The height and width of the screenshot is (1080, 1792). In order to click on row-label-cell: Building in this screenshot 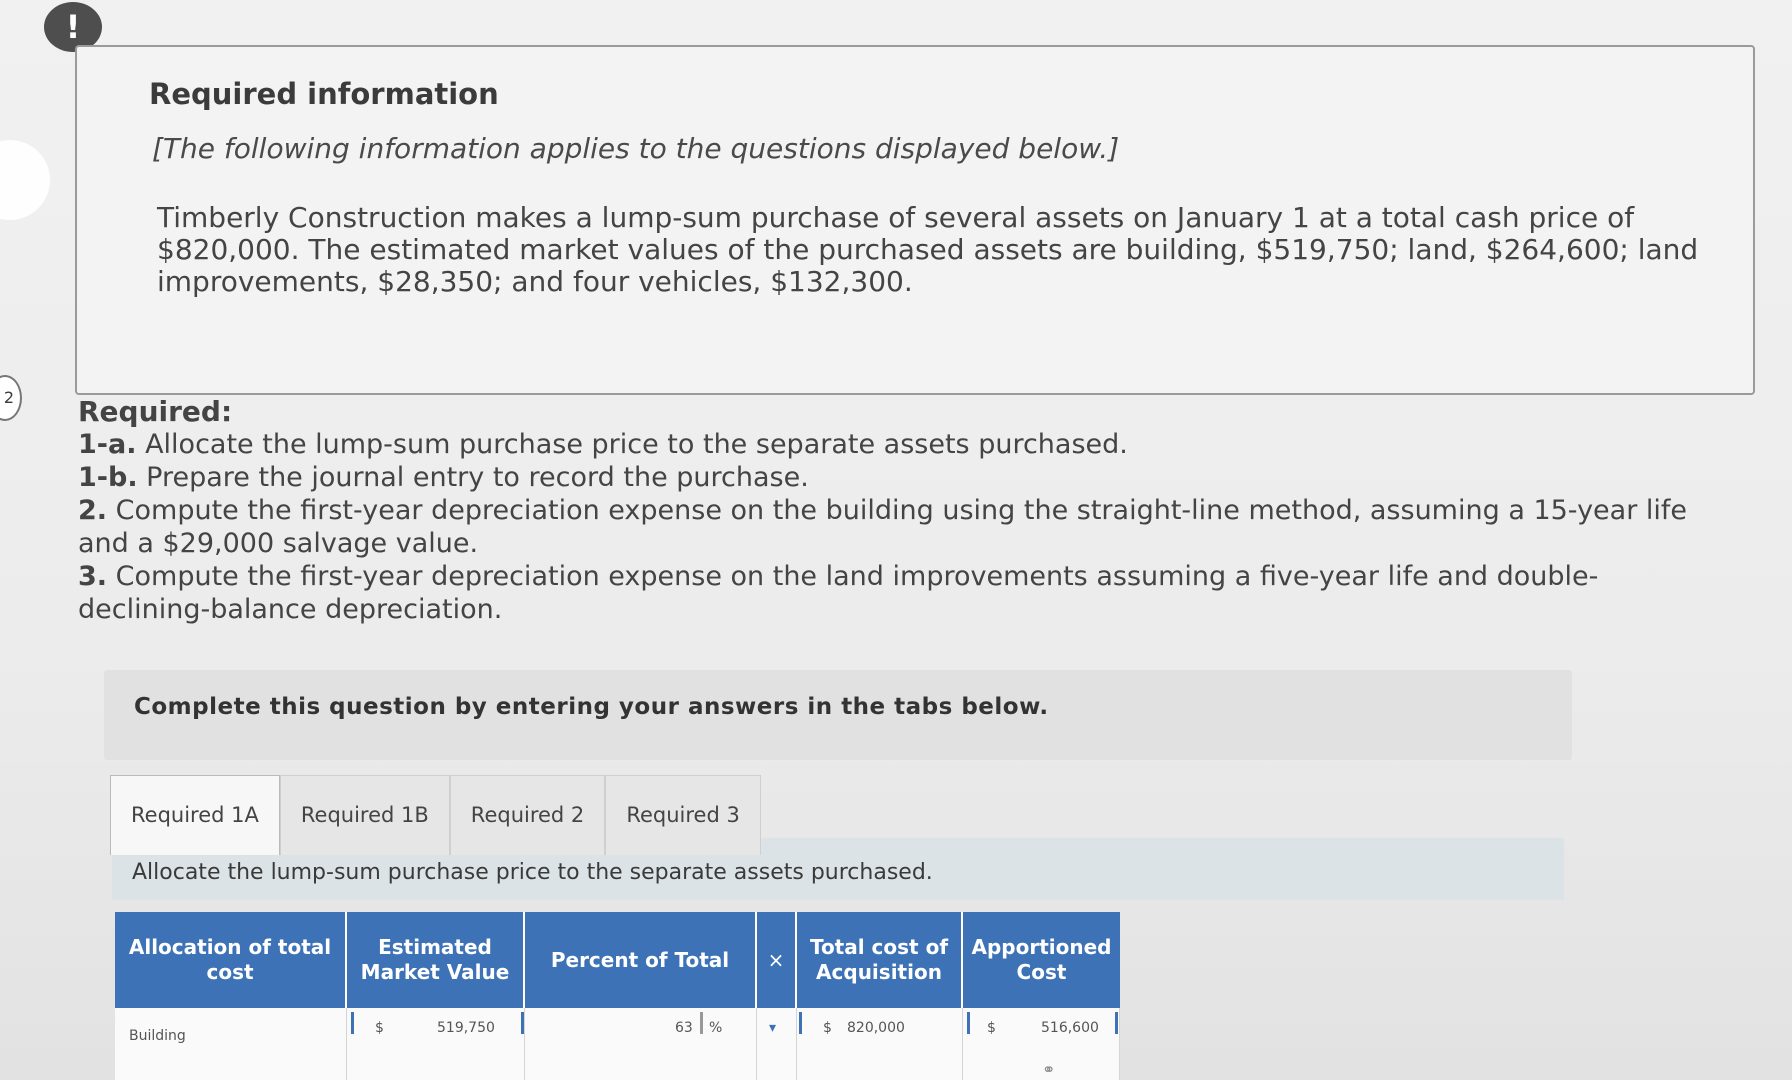, I will do `click(231, 1044)`.